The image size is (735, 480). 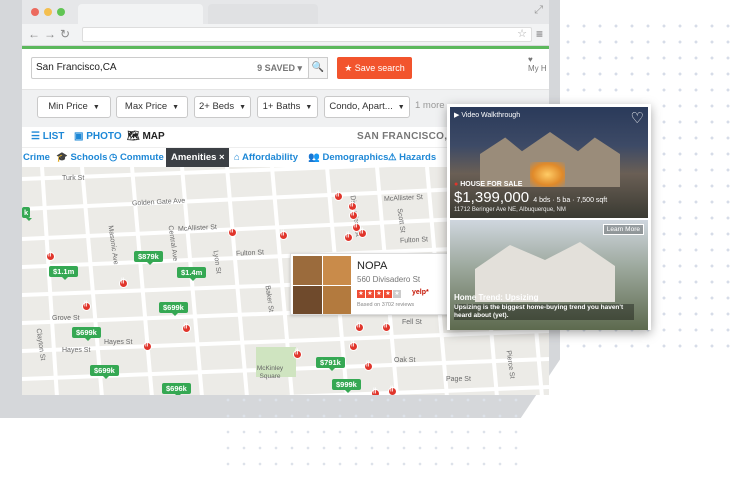 I want to click on listing-specs: 4 bds · 5 ba · 7,500 sqft, so click(x=570, y=200).